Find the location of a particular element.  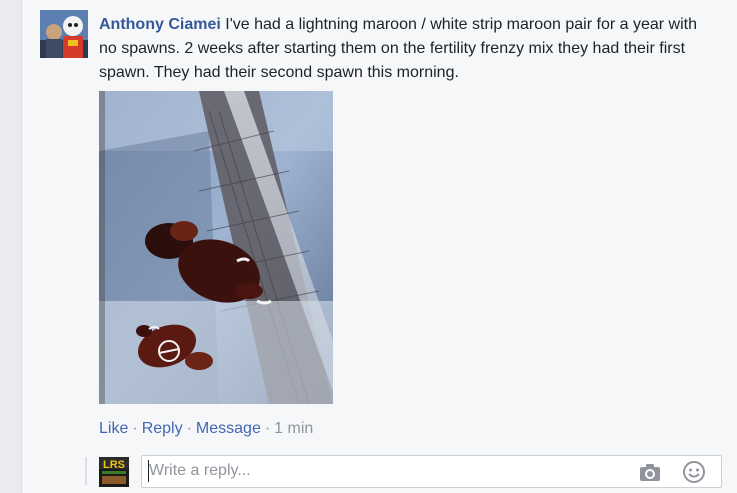

comment-actions: Like · Reply · Message · 1 min is located at coordinates (206, 429).